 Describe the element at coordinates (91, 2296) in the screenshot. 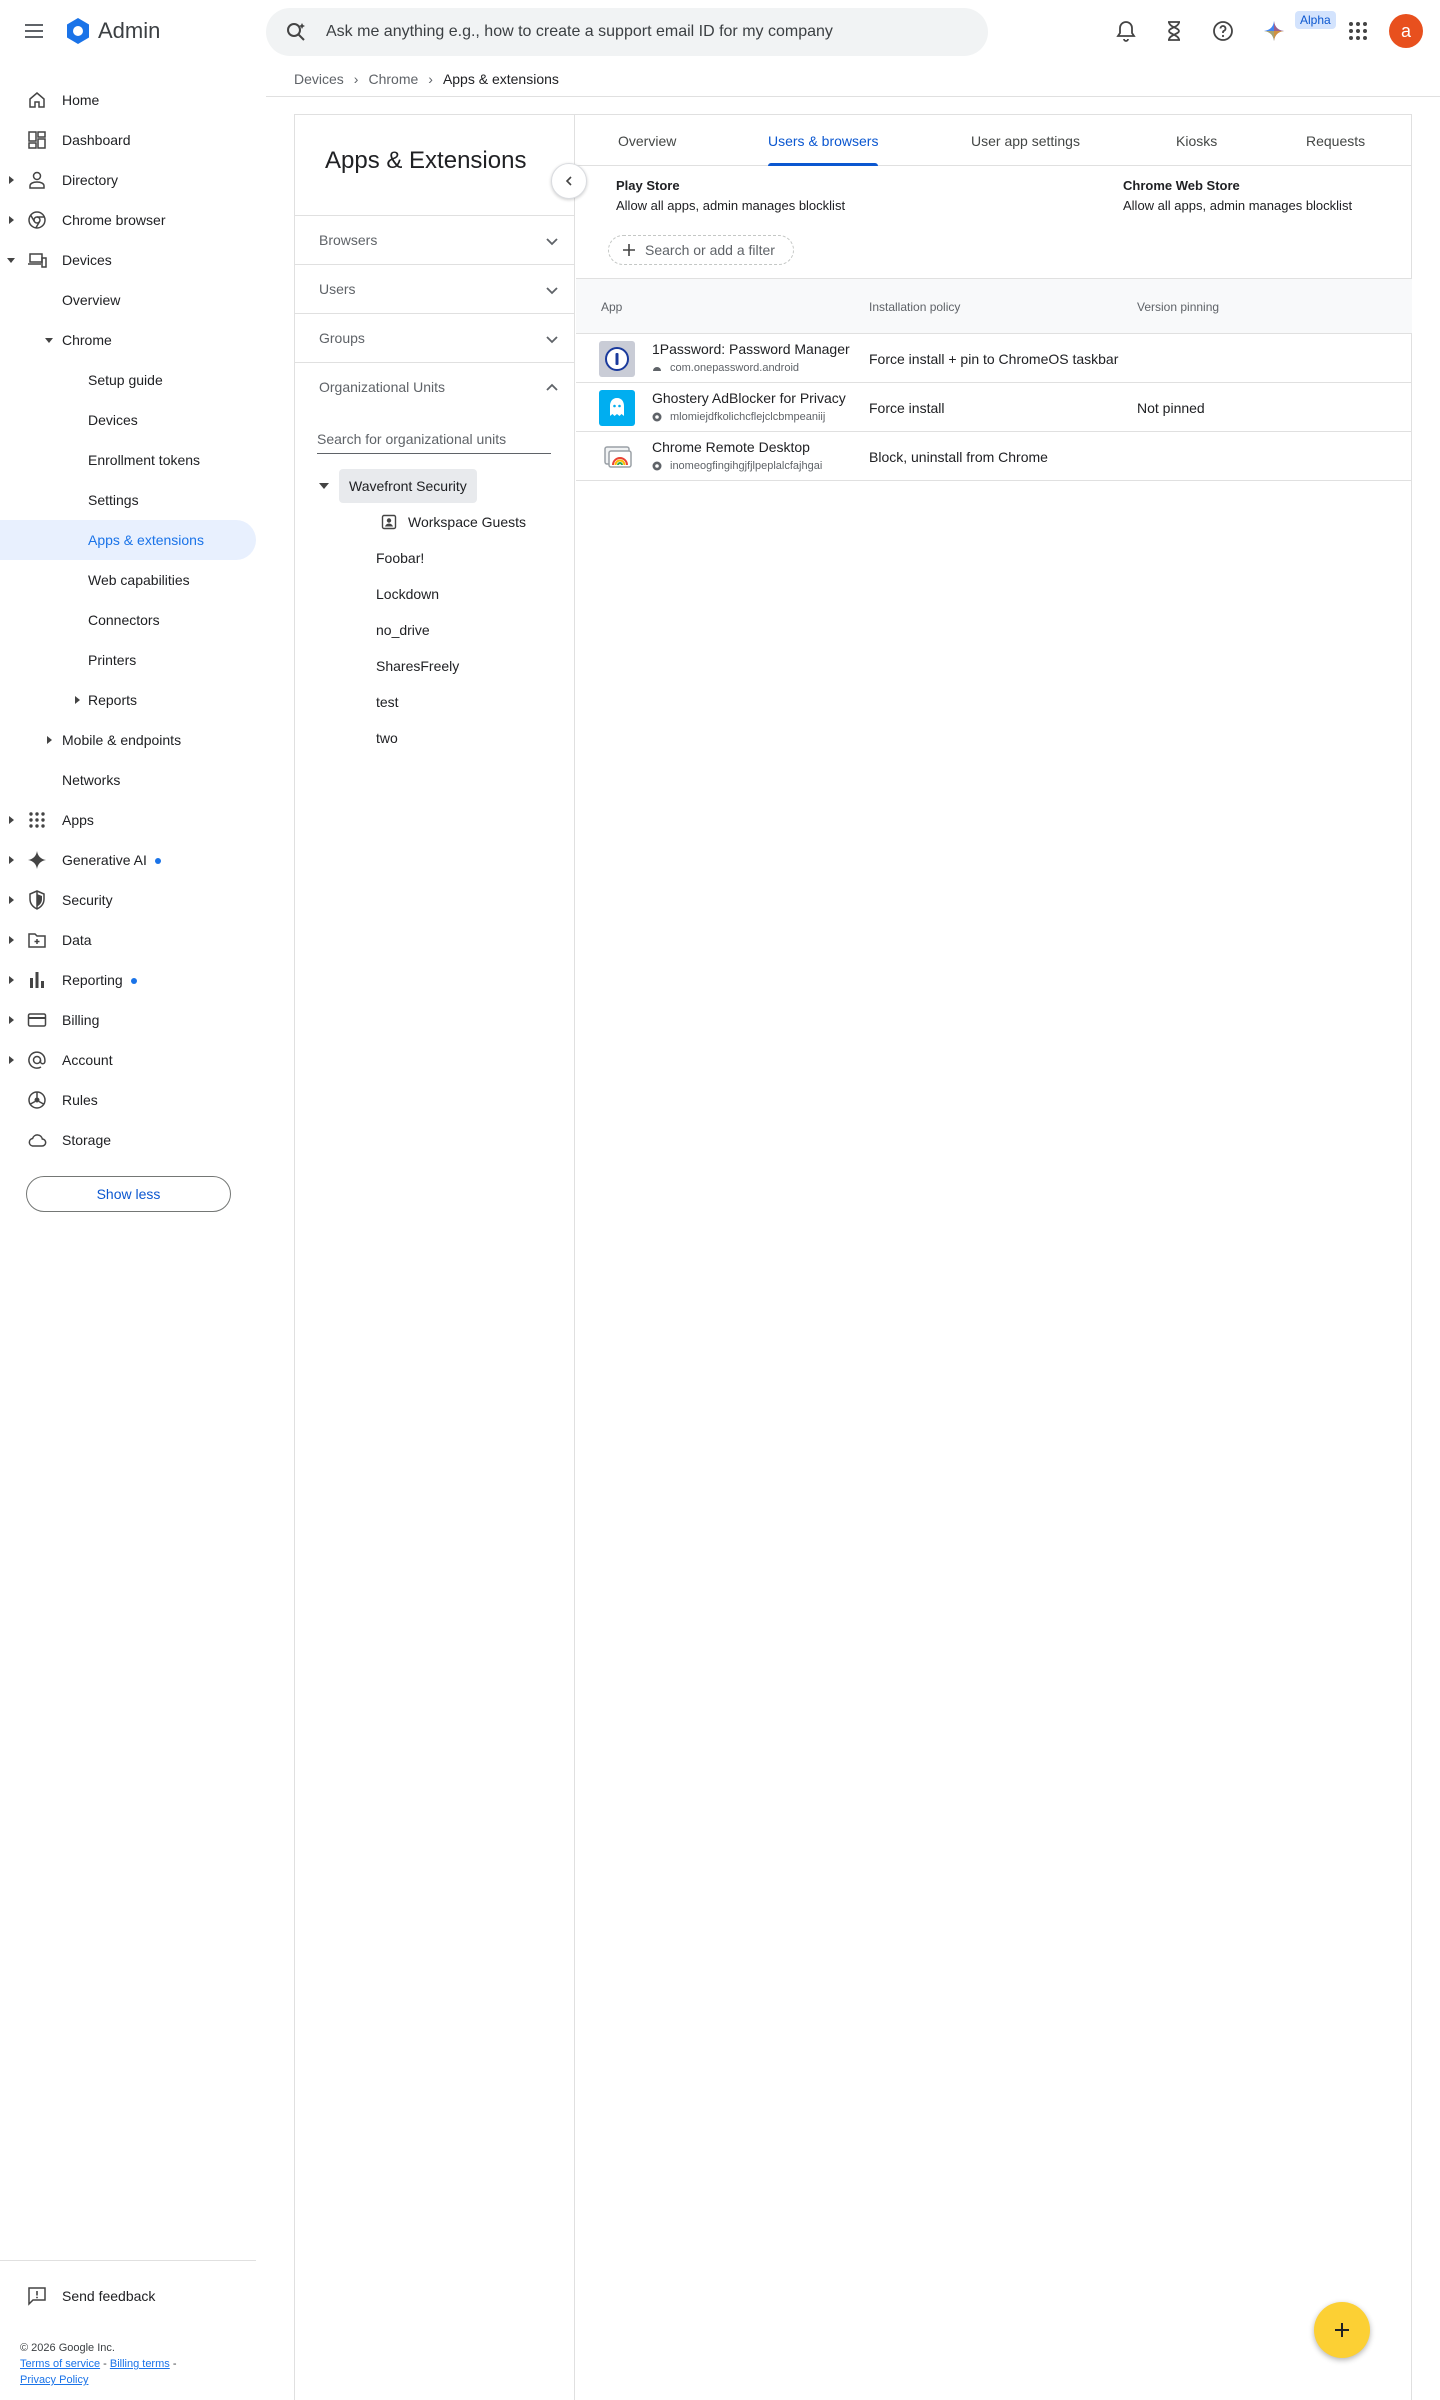

I see `send-feedback-link: Send feedback` at that location.